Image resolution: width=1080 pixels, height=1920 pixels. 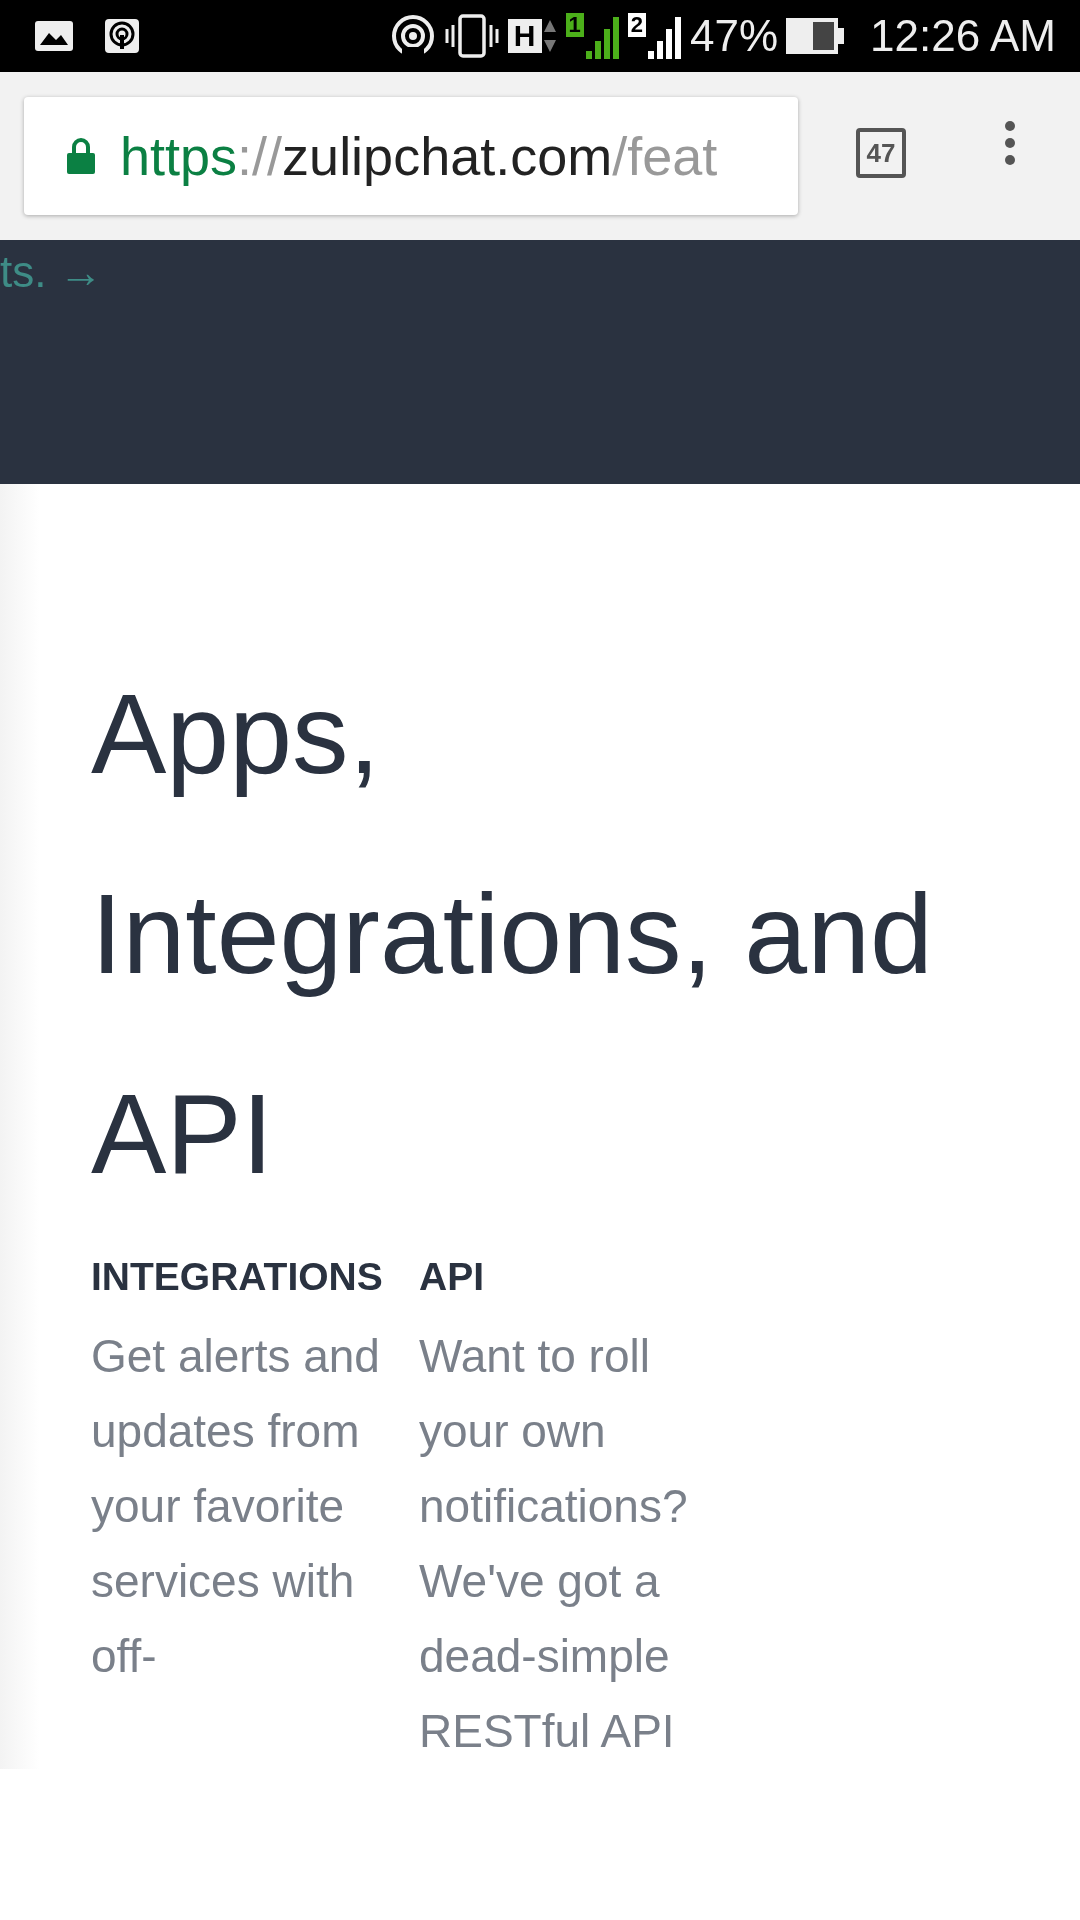 I want to click on menu-icon, so click(x=1010, y=143).